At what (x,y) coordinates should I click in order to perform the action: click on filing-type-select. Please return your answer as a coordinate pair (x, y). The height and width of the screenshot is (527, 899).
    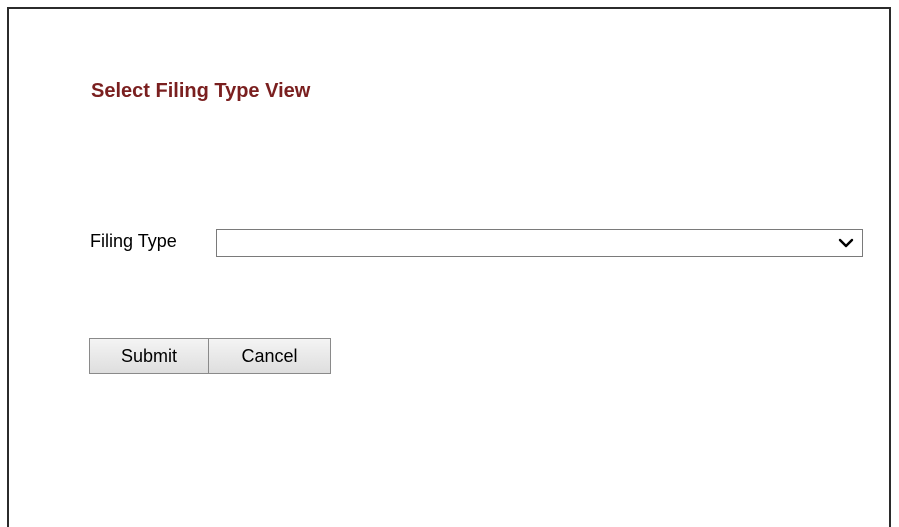
    Looking at the image, I should click on (539, 243).